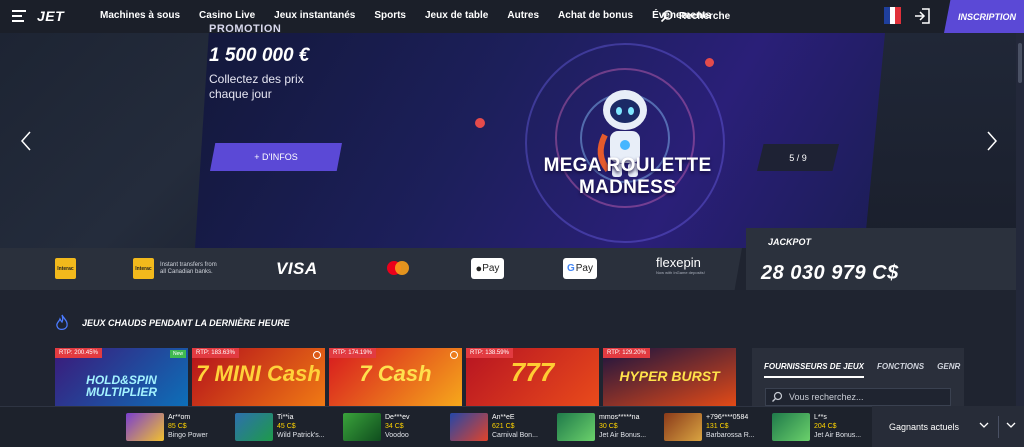  Describe the element at coordinates (487, 268) in the screenshot. I see `apple-pay-logo: ● Pay` at that location.